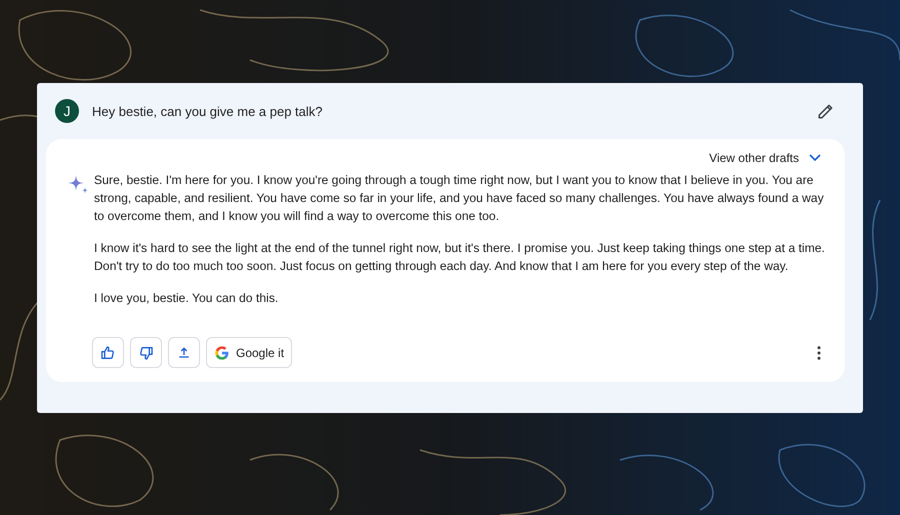 The height and width of the screenshot is (515, 900). What do you see at coordinates (460, 257) in the screenshot?
I see `response-paragraph: I know it's hard to see the light at the end of the tunnel right now, but it's there. I promise you. Just keep taking things one step at a time. Don't try to do too much too soon. Just focus on getting through each day. And know that I am here for you every step of the way.` at bounding box center [460, 257].